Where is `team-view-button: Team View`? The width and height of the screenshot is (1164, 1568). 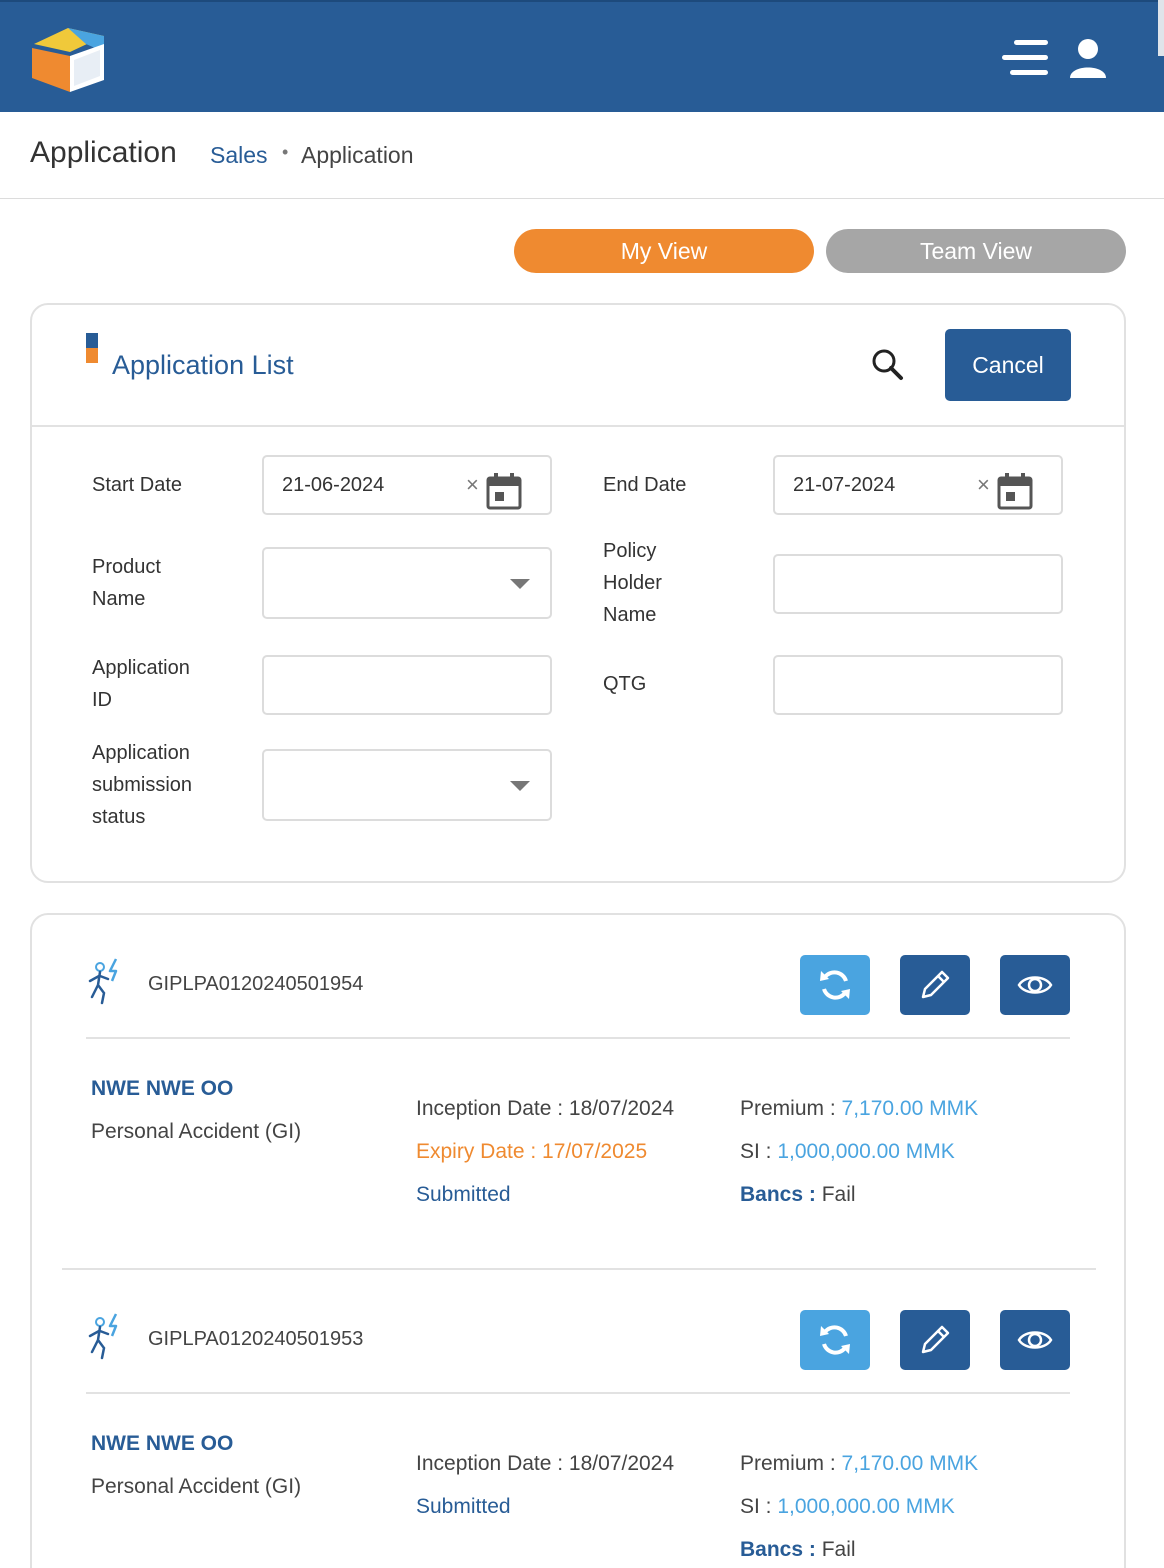 team-view-button: Team View is located at coordinates (976, 251).